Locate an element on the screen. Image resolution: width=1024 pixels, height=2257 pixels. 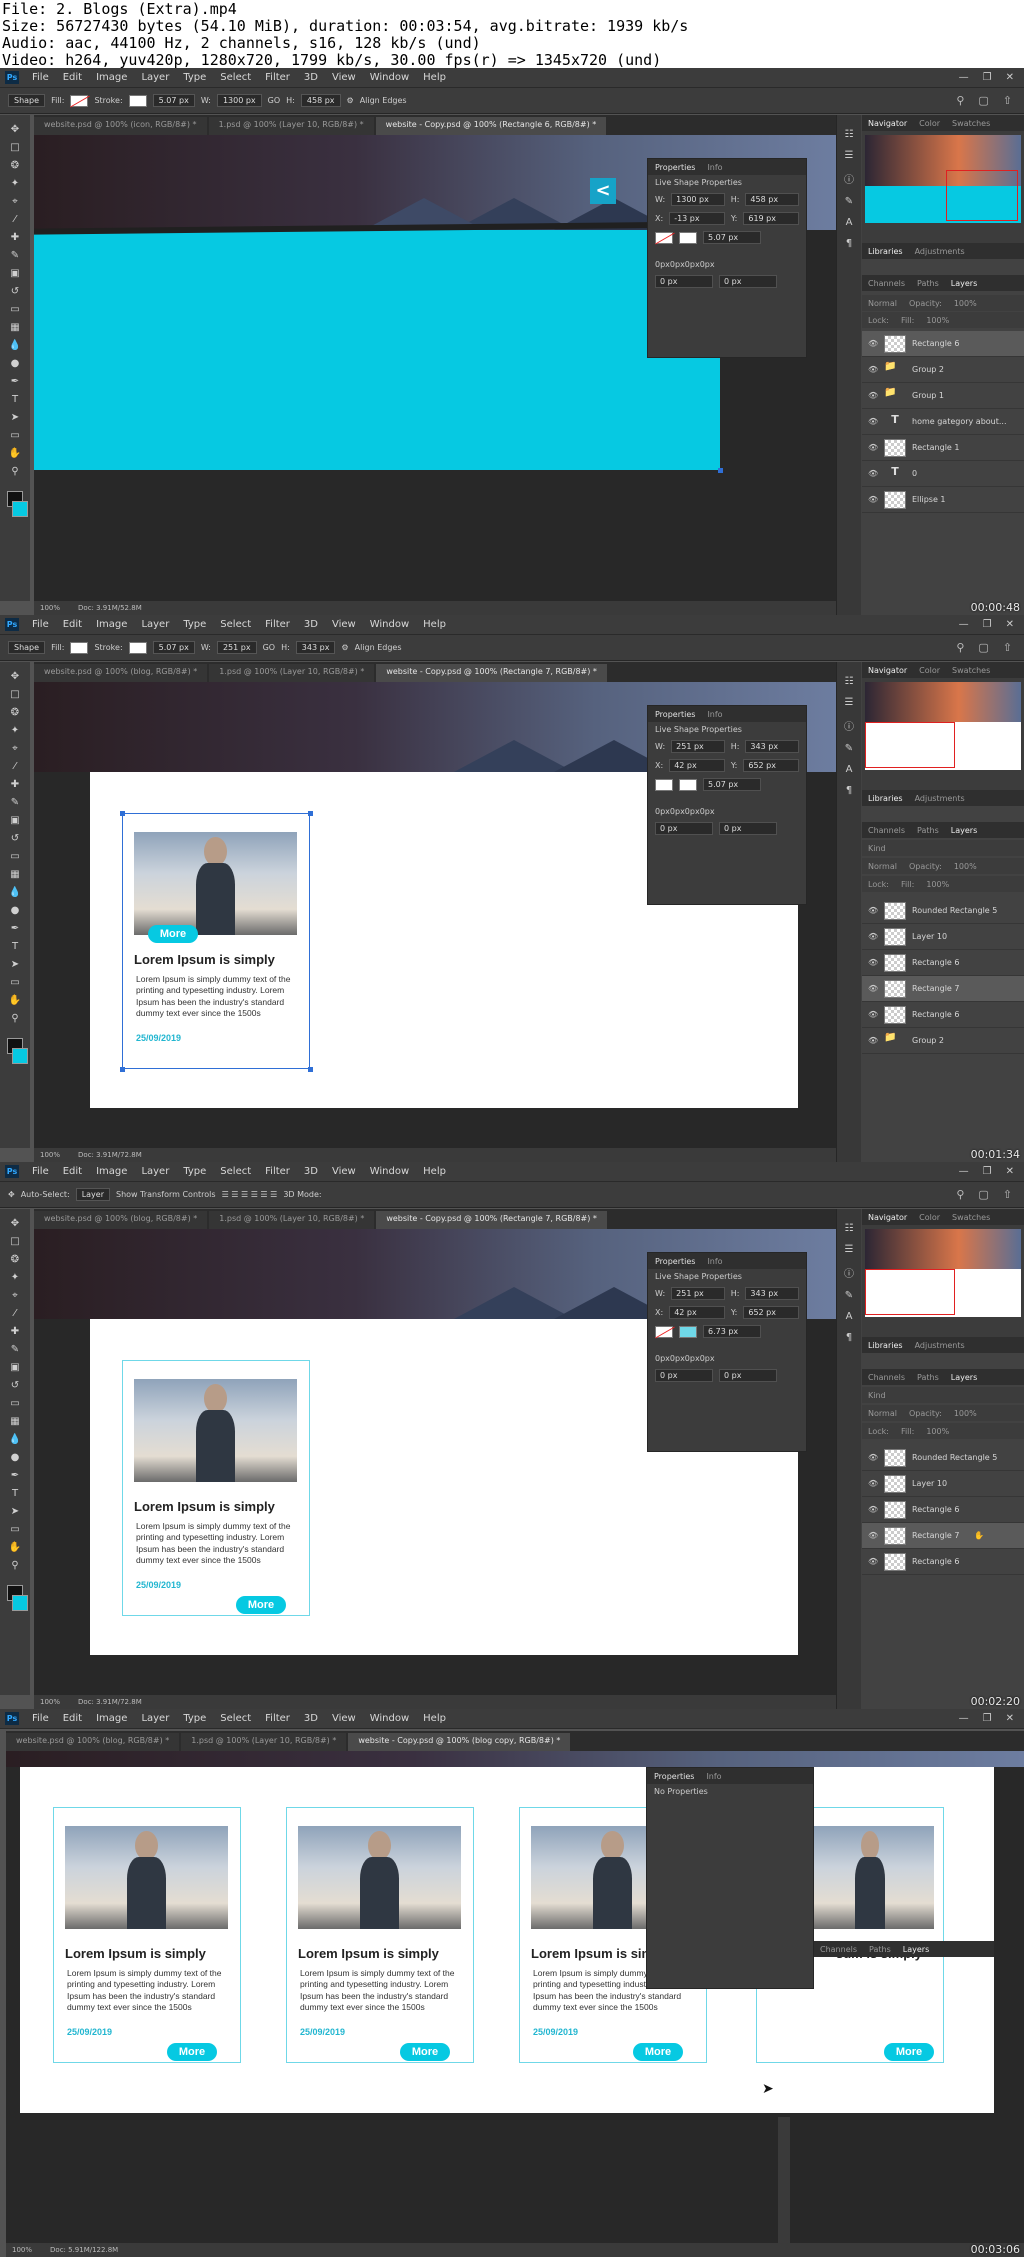
menu-layer: Layer is located at coordinates (155, 77).